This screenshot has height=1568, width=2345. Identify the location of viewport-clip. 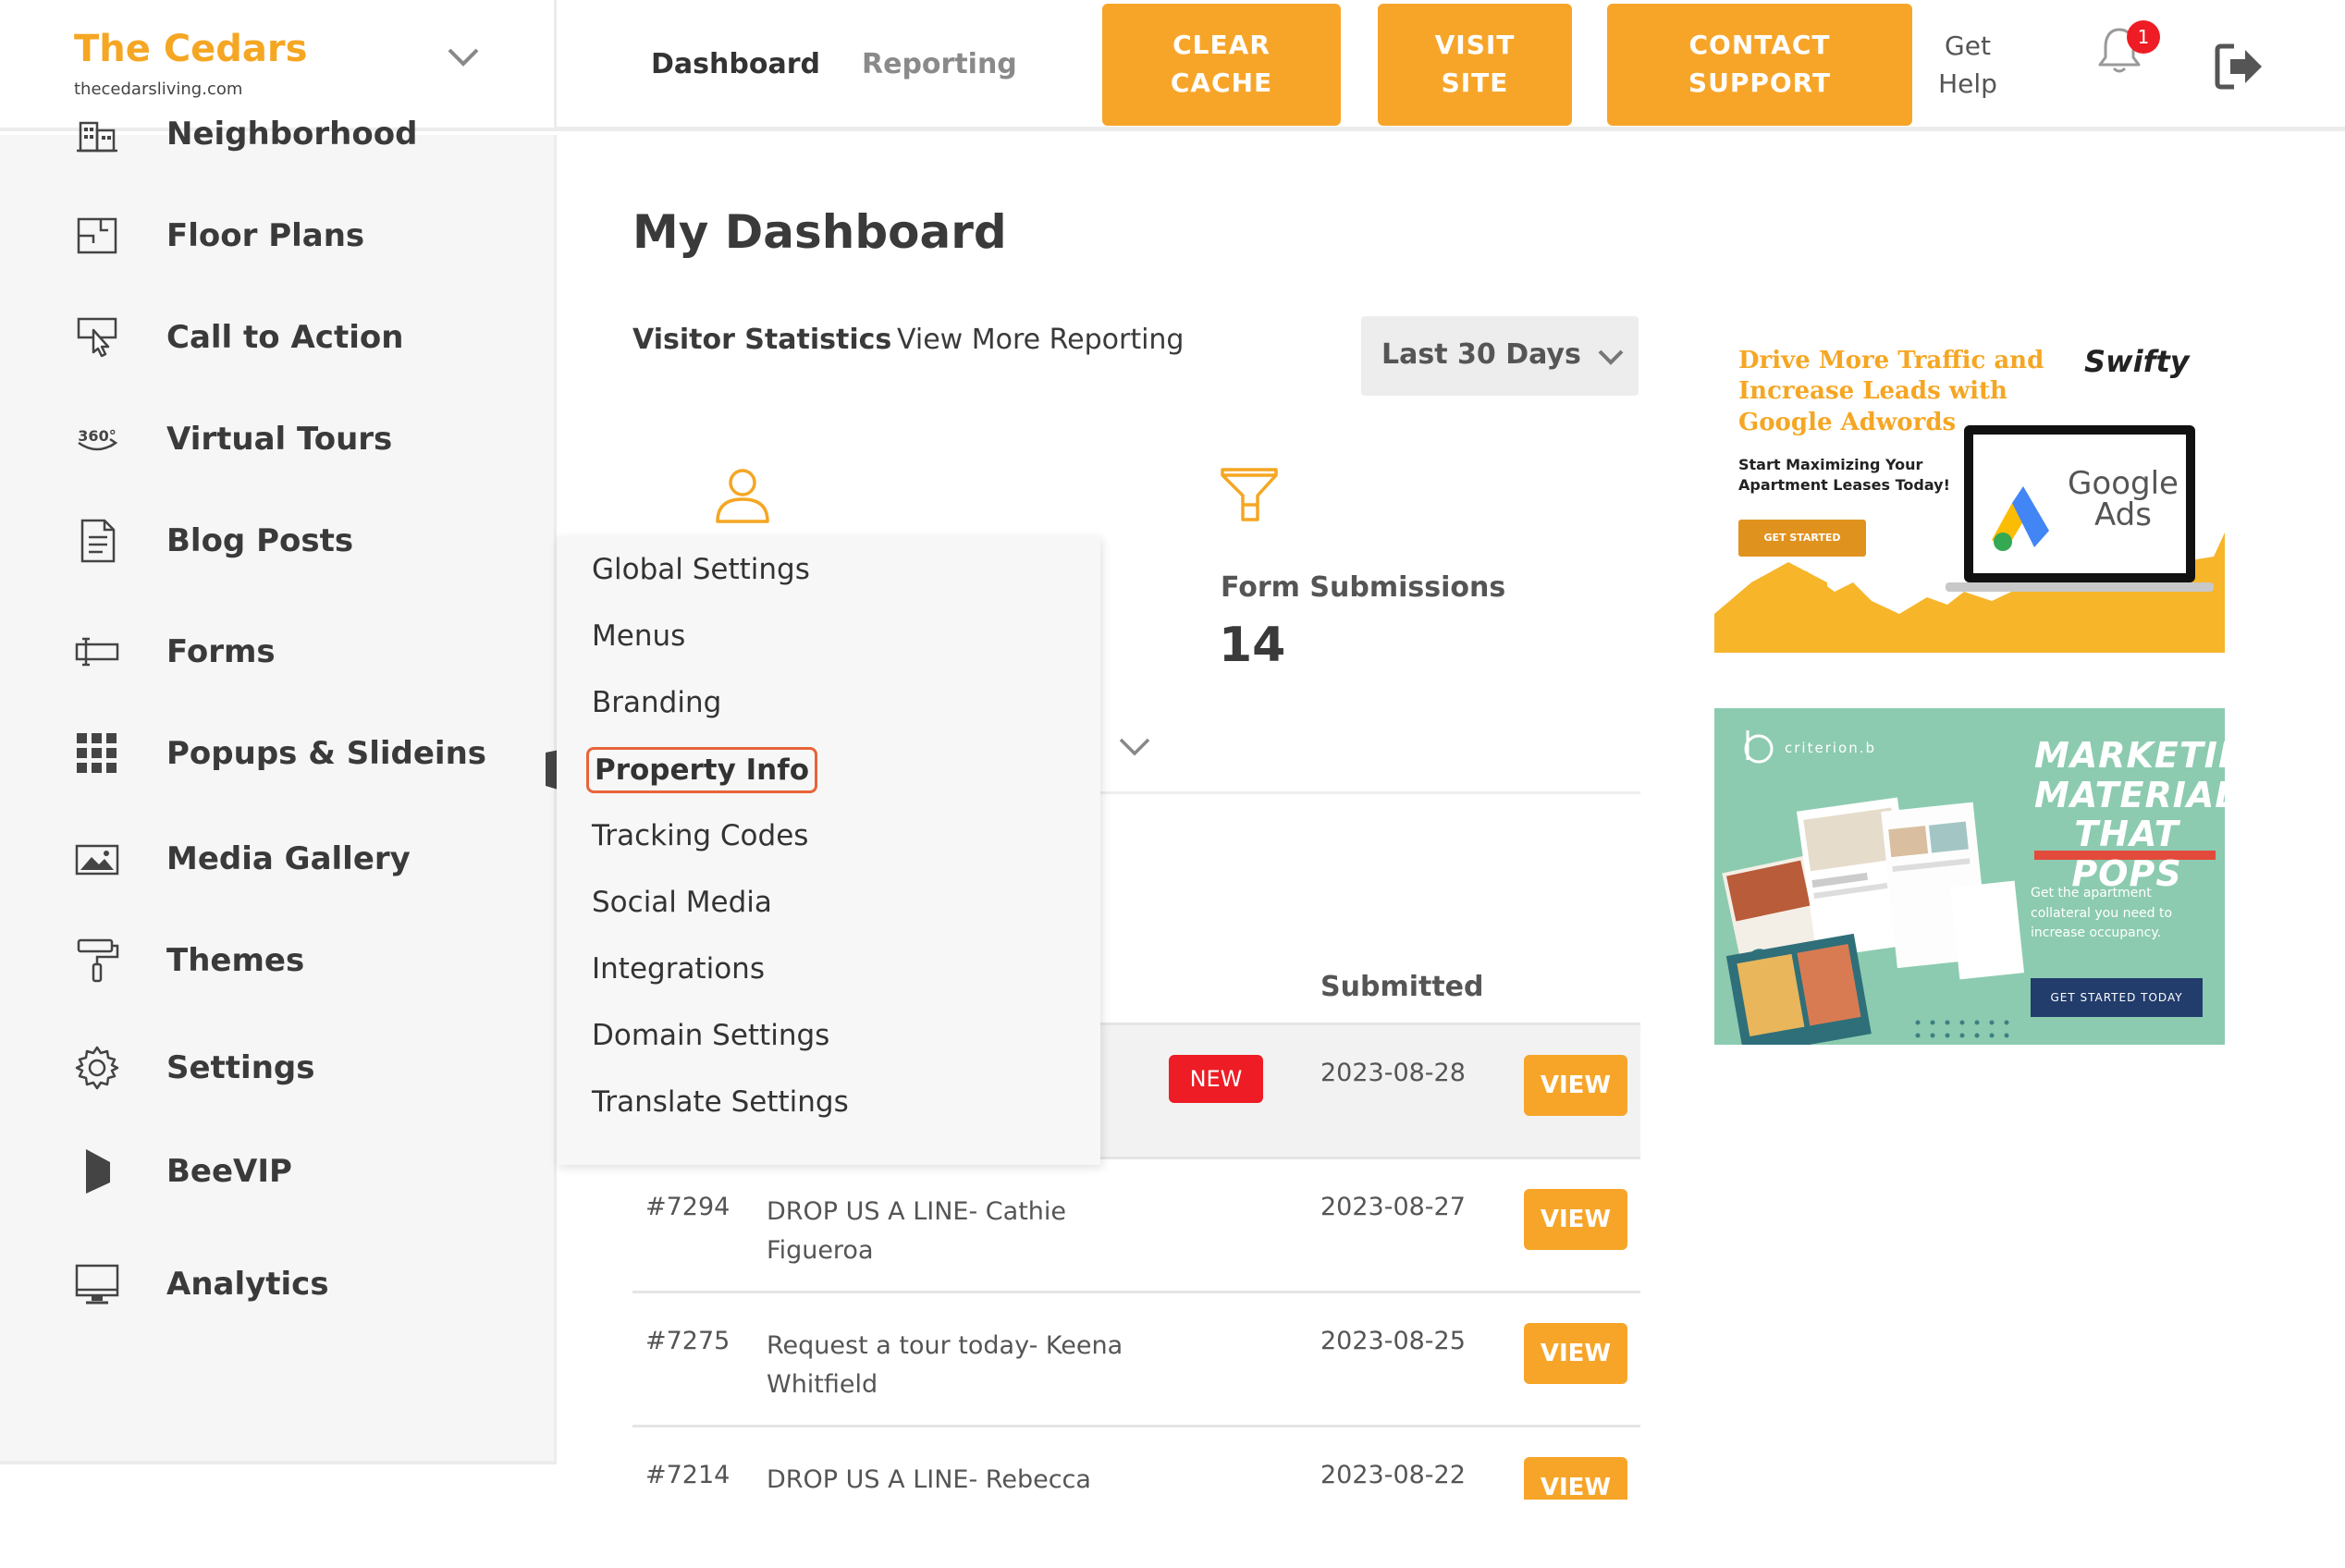
(1451, 1534).